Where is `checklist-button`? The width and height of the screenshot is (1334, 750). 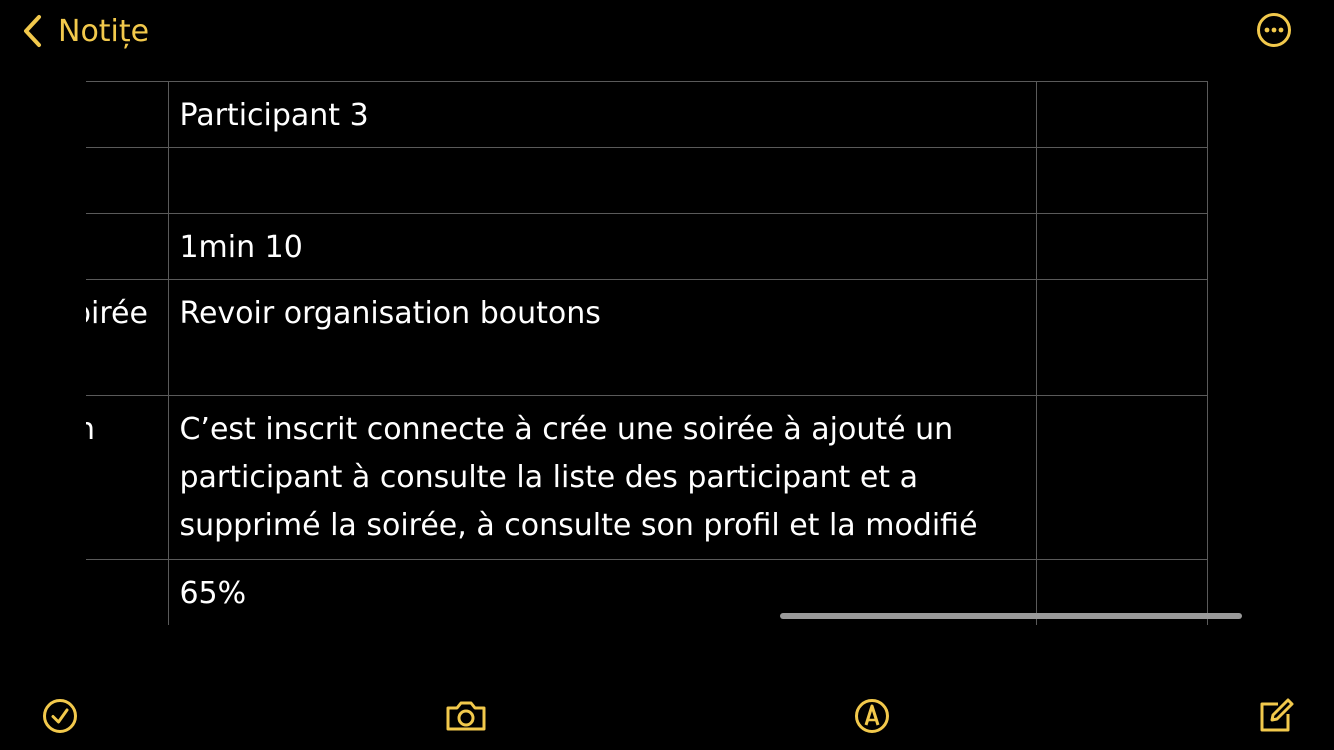
checklist-button is located at coordinates (60, 716).